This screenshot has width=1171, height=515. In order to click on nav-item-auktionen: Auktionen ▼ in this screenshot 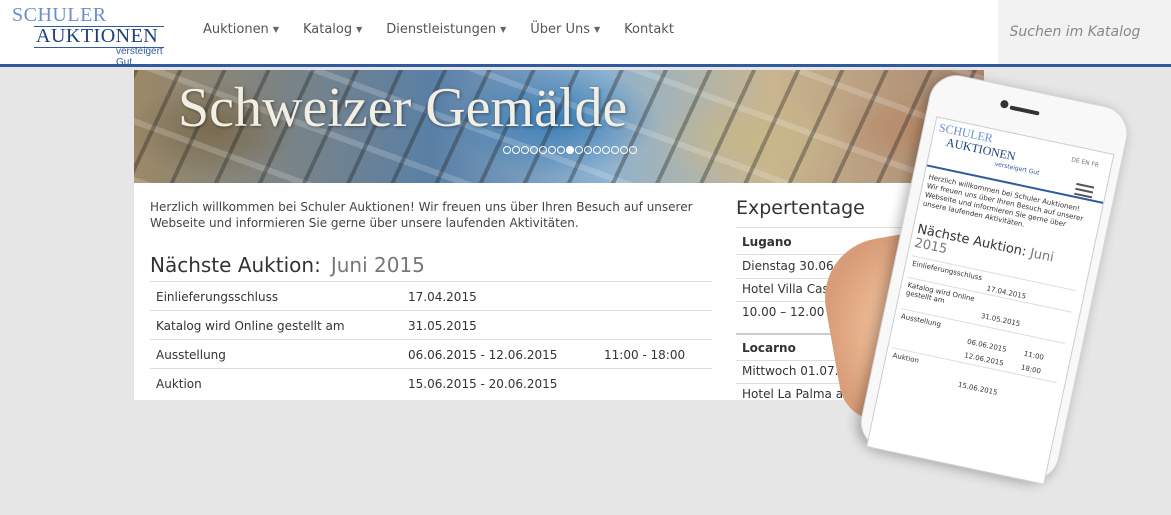, I will do `click(241, 29)`.